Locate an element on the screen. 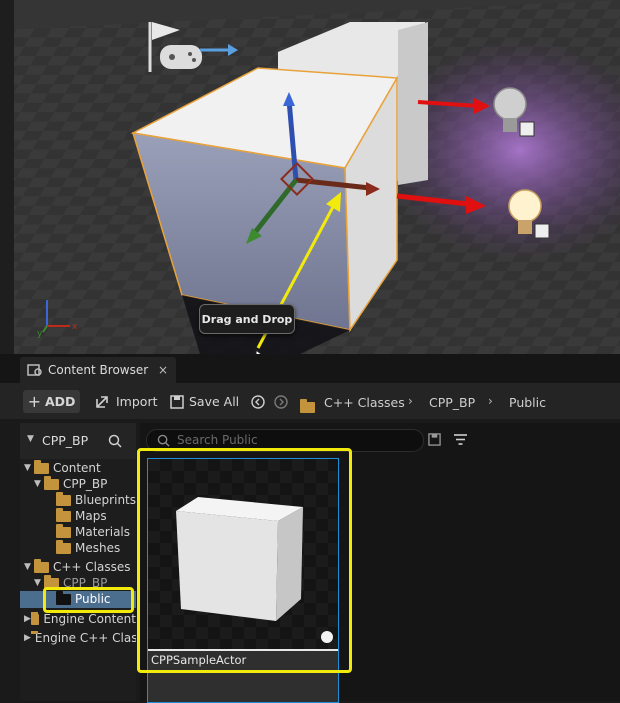  content-browser-icon is located at coordinates (34, 370).